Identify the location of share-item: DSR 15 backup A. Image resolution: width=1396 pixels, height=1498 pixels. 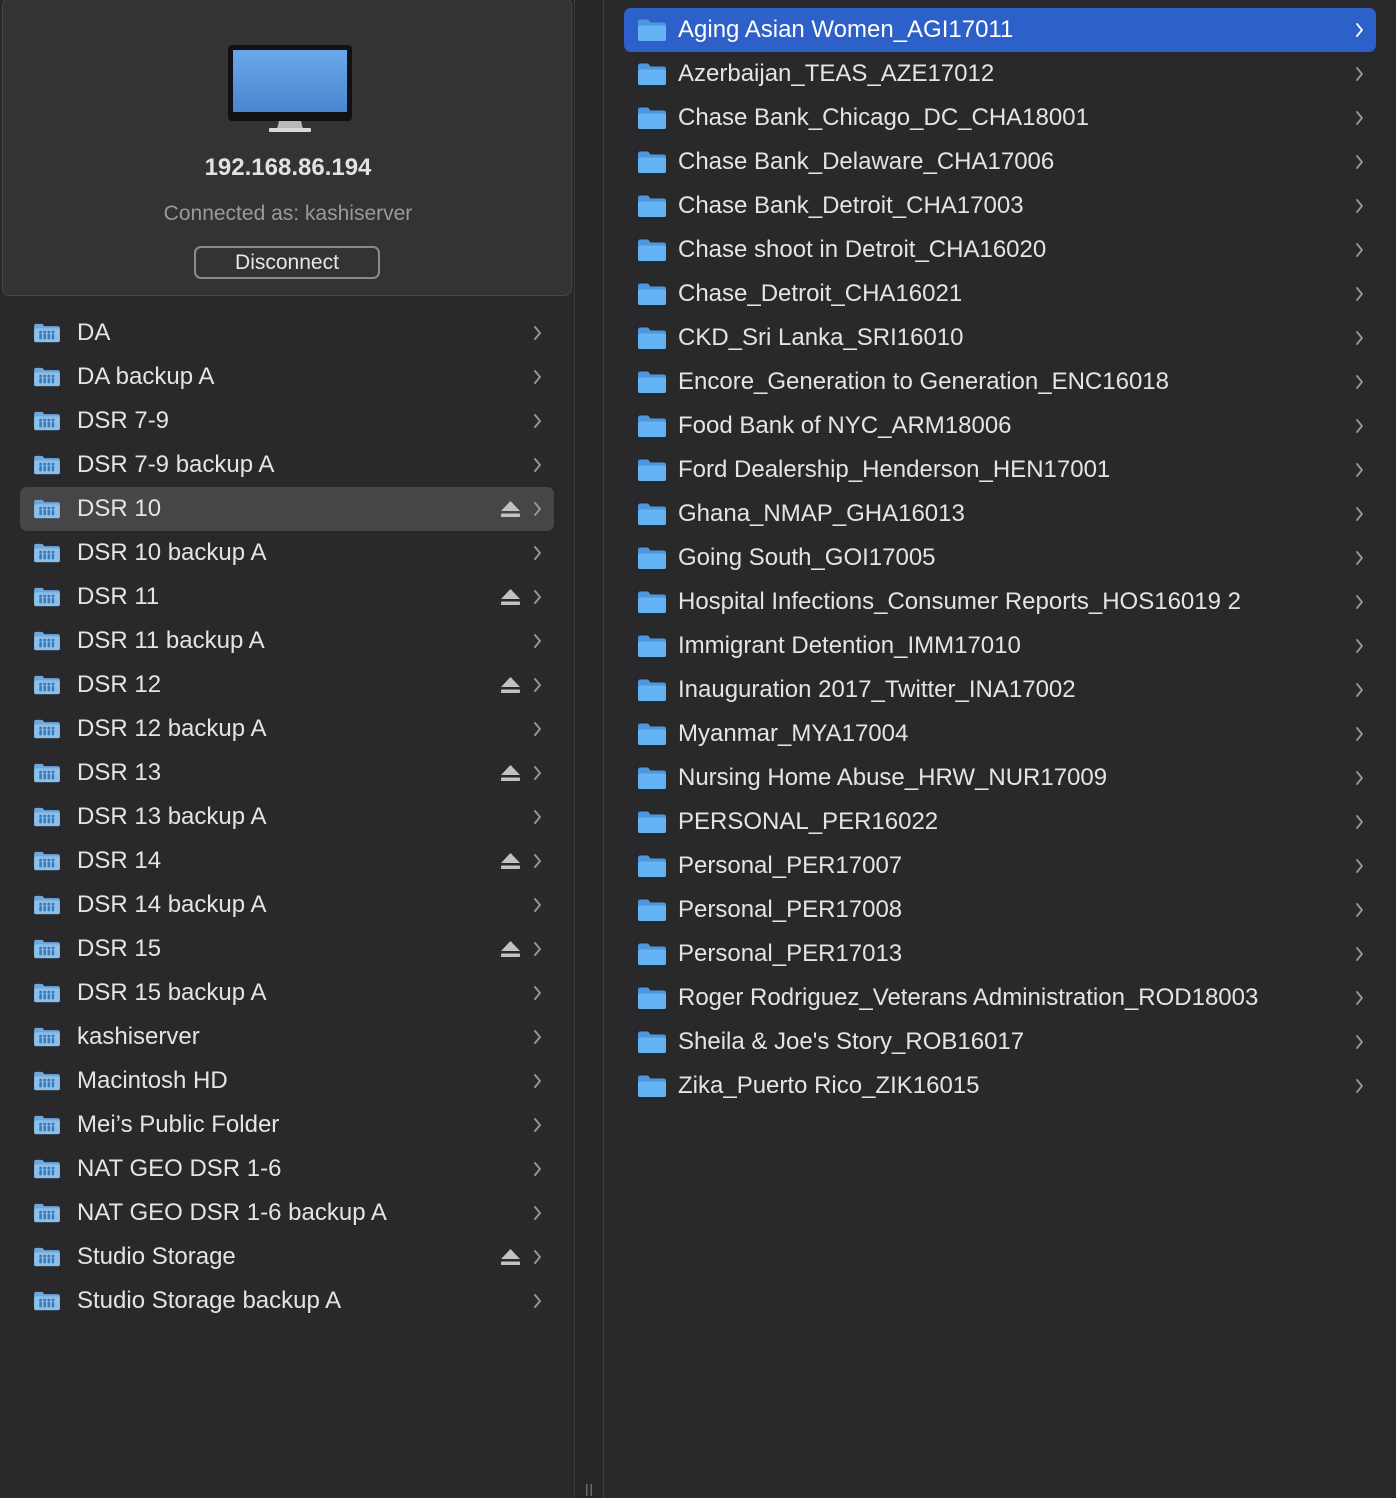
(287, 993).